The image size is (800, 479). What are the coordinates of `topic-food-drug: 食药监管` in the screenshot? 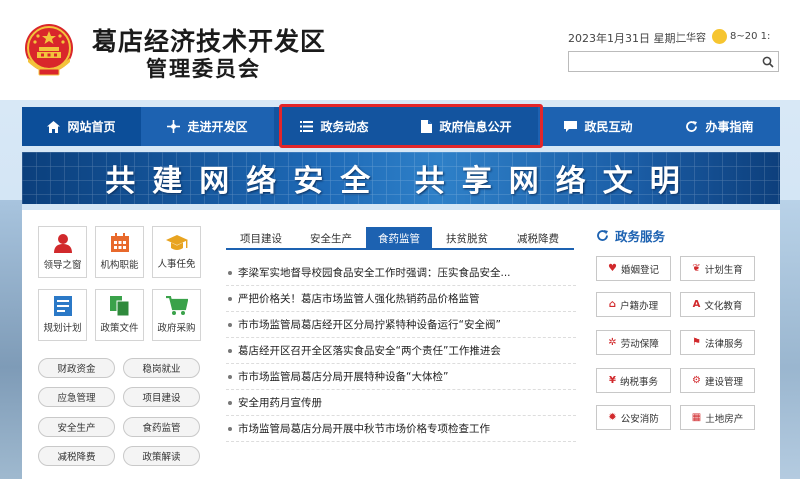 It's located at (161, 427).